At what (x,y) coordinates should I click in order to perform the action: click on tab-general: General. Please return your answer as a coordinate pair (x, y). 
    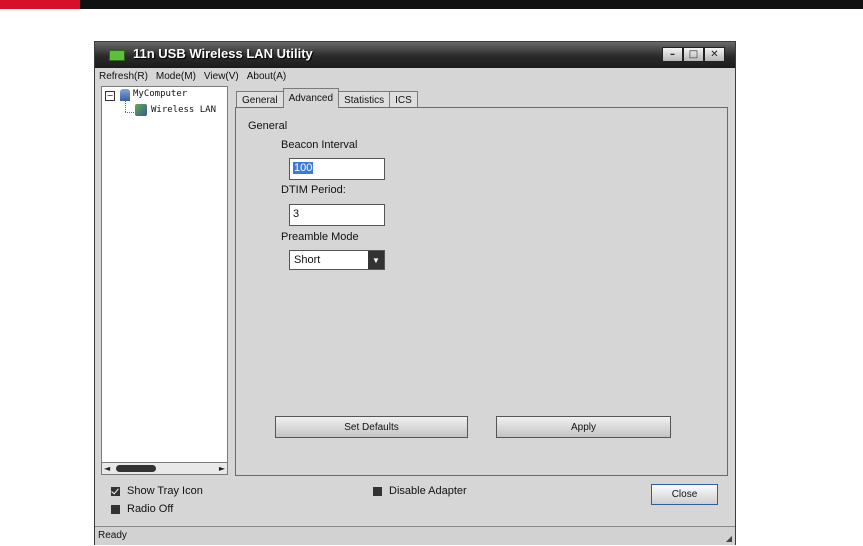
    Looking at the image, I should click on (260, 99).